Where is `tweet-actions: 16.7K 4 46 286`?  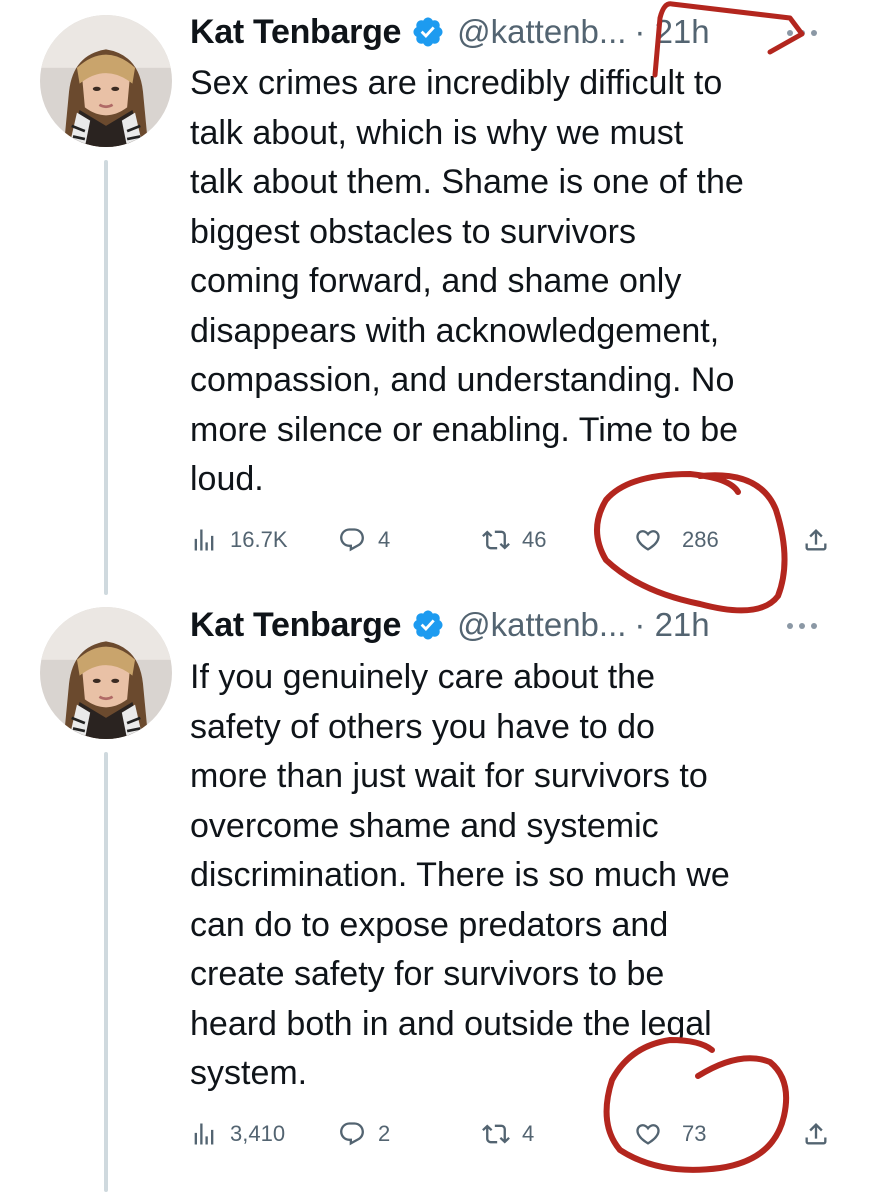 tweet-actions: 16.7K 4 46 286 is located at coordinates (515, 540).